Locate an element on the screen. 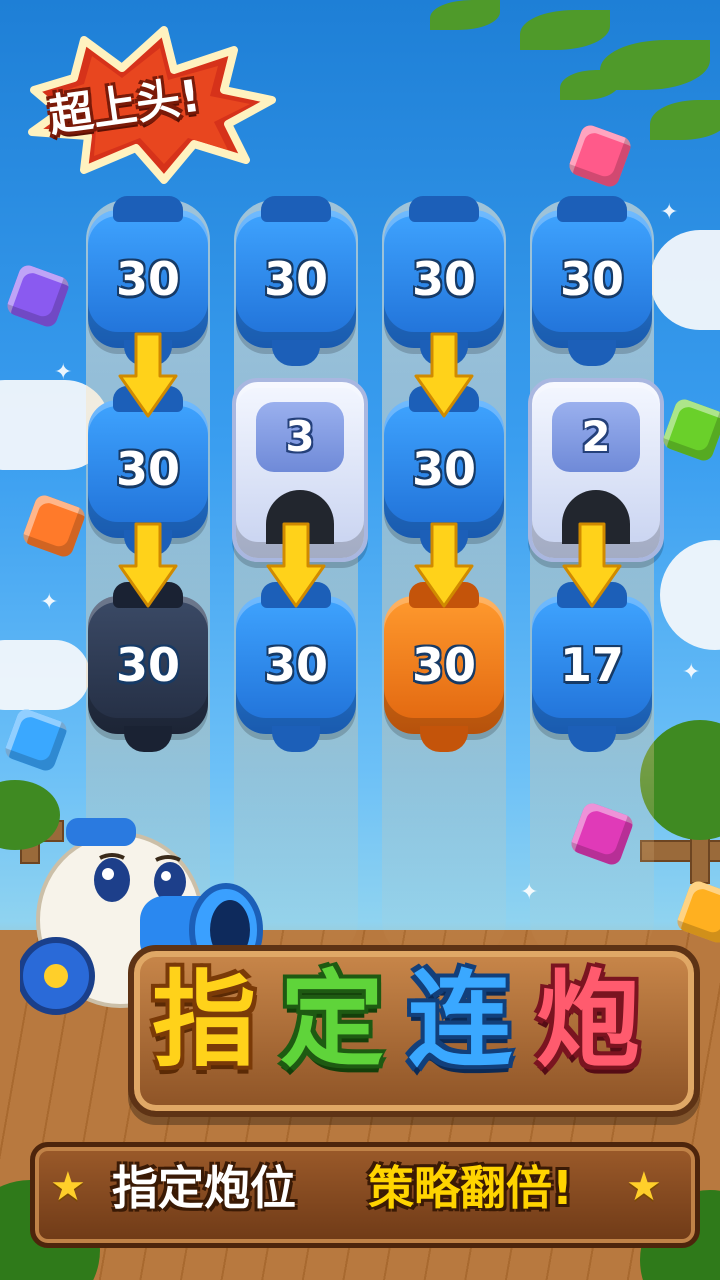 The width and height of the screenshot is (720, 1280). tile-count: 17 is located at coordinates (591, 665).